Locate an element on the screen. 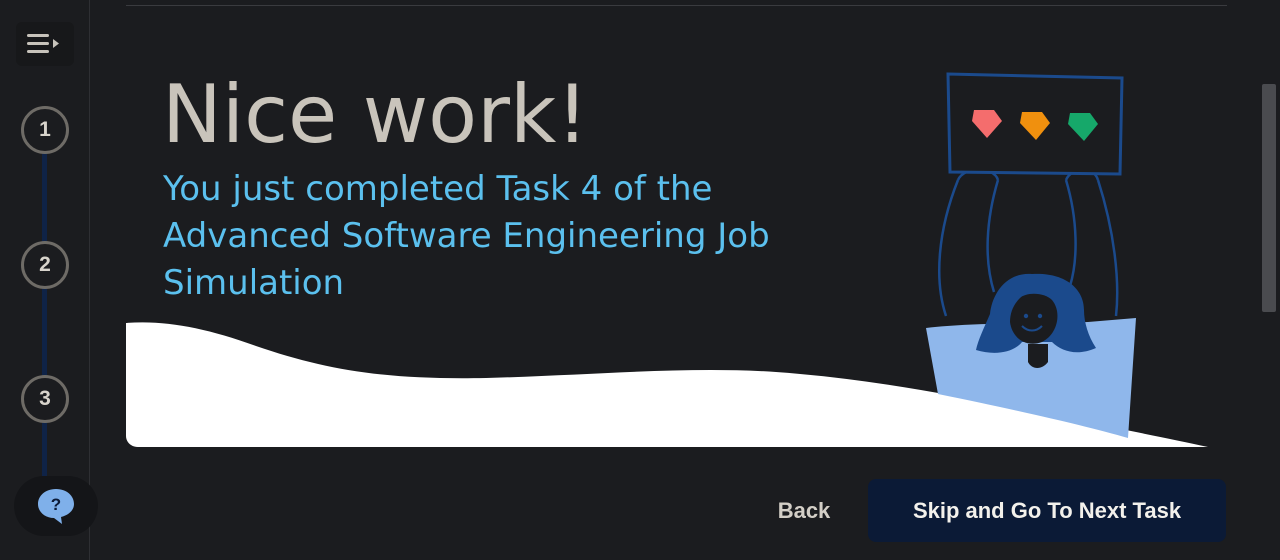 This screenshot has width=1280, height=560. page-title: Nice work! is located at coordinates (375, 114).